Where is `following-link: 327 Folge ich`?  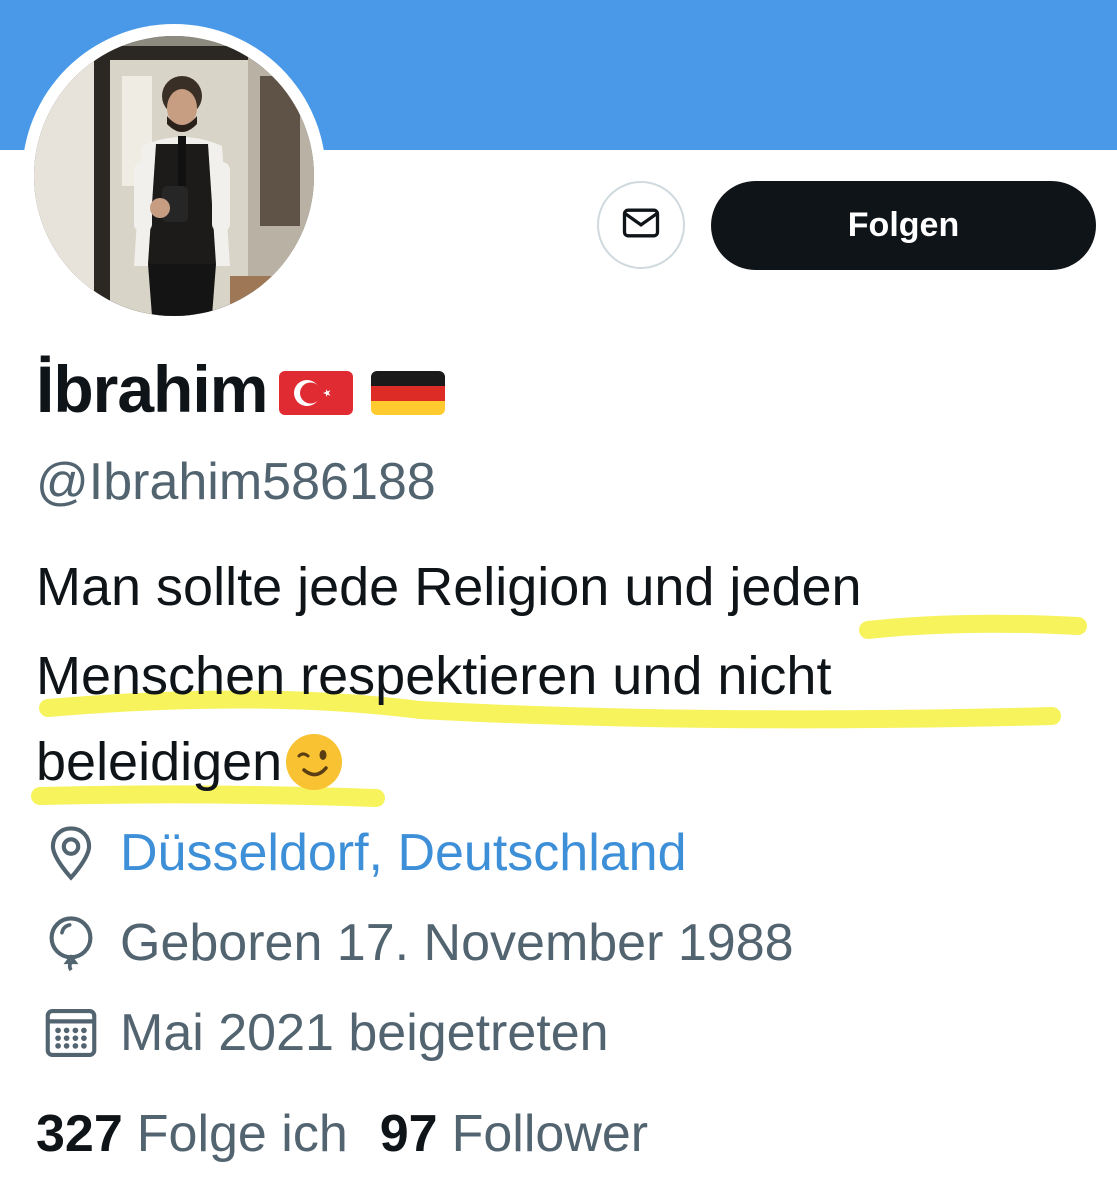
following-link: 327 Folge ich is located at coordinates (192, 1134).